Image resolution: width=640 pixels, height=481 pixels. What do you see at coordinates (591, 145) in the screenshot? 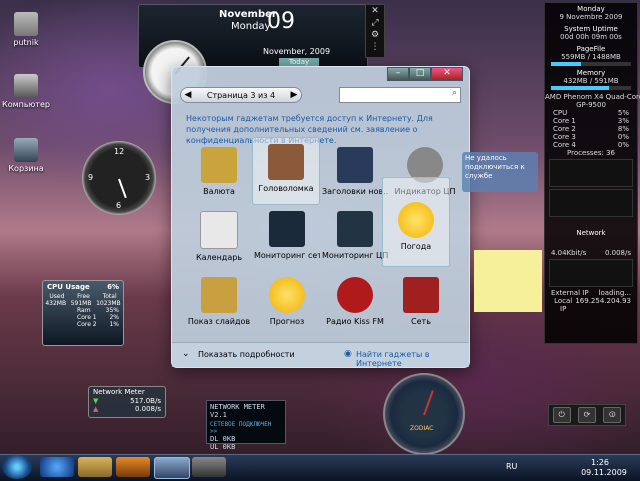
I see `core-row: Core 4 0%` at bounding box center [591, 145].